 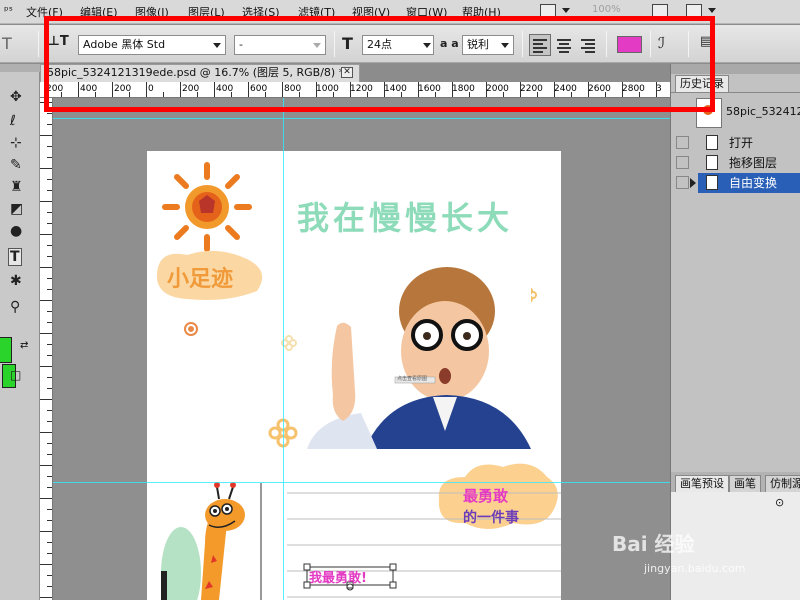 What do you see at coordinates (415, 354) in the screenshot?
I see `boy-photo` at bounding box center [415, 354].